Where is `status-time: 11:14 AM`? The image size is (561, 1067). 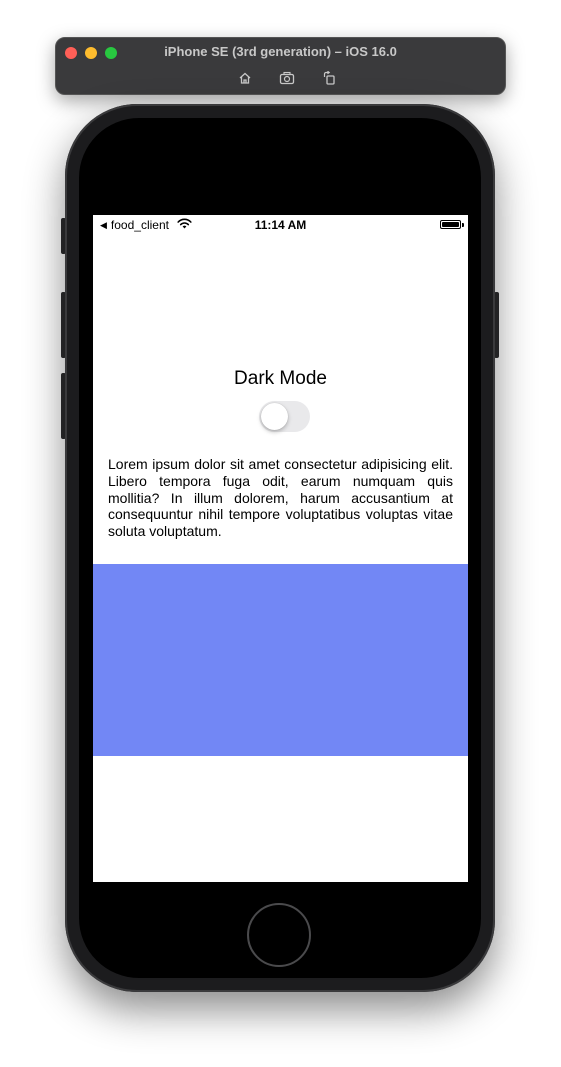
status-time: 11:14 AM is located at coordinates (280, 225).